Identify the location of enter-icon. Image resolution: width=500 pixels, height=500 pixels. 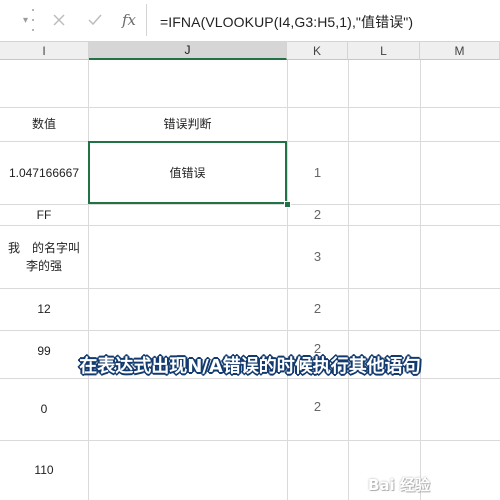
(95, 20).